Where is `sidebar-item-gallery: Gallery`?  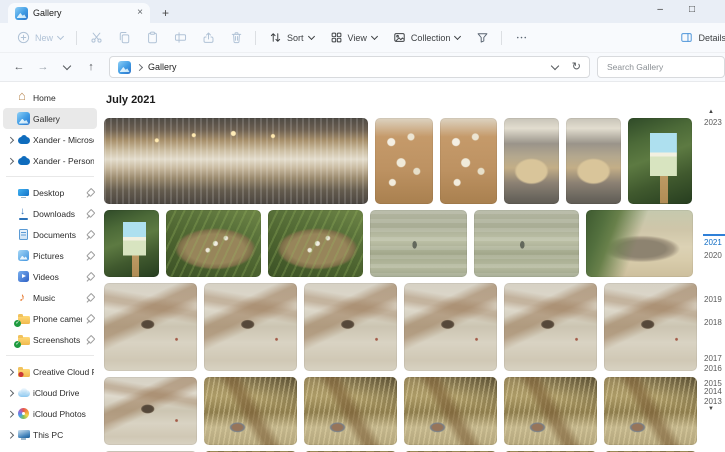 sidebar-item-gallery: Gallery is located at coordinates (50, 118).